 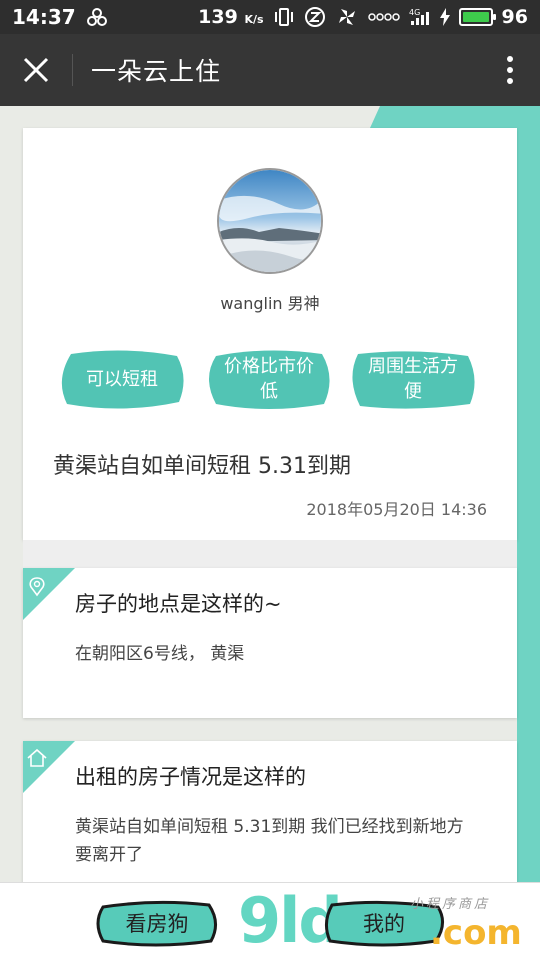 I want to click on tag-price-low: 价格比市价低, so click(x=269, y=379).